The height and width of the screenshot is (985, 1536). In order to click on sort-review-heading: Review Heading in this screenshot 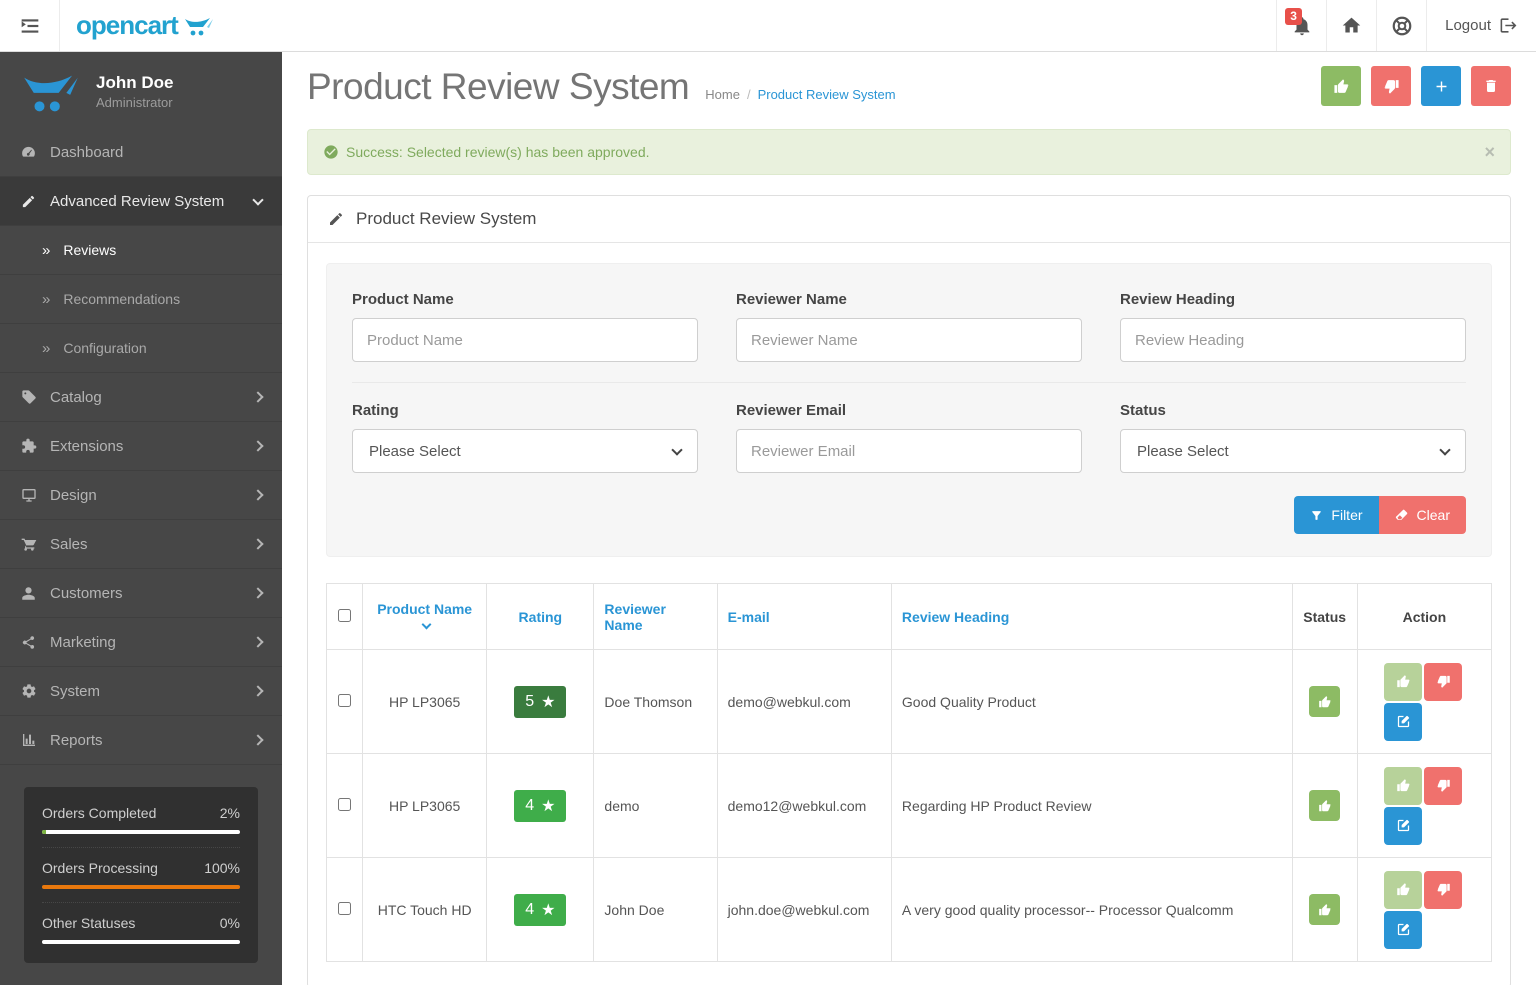, I will do `click(955, 617)`.